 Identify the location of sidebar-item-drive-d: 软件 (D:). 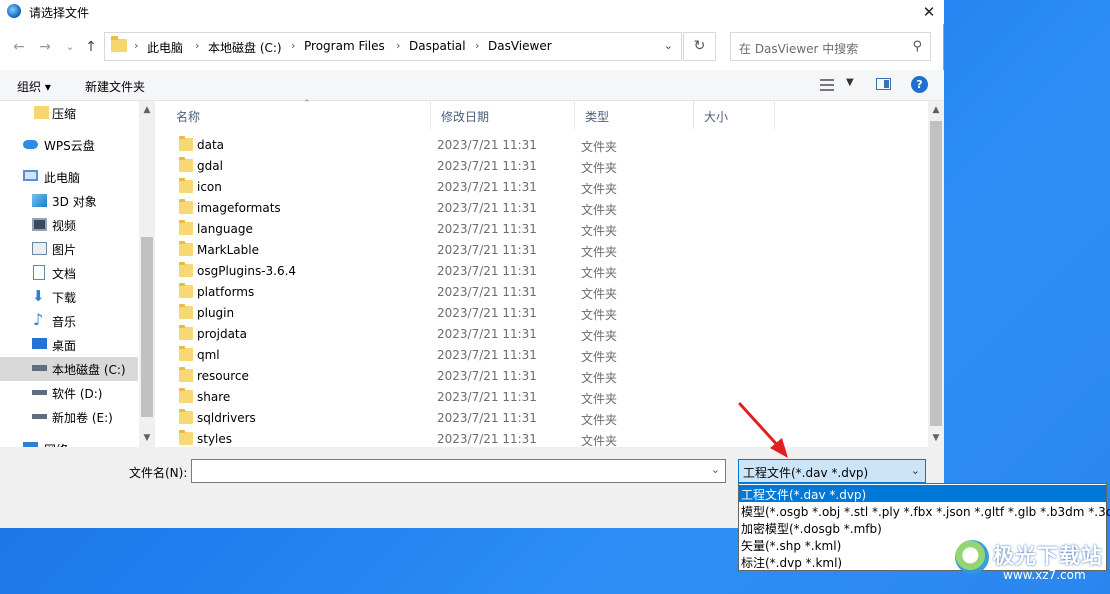
(69, 393).